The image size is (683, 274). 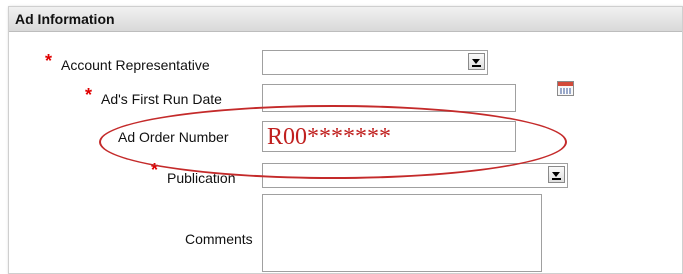 What do you see at coordinates (135, 65) in the screenshot?
I see `account-representative-label: Account Representative` at bounding box center [135, 65].